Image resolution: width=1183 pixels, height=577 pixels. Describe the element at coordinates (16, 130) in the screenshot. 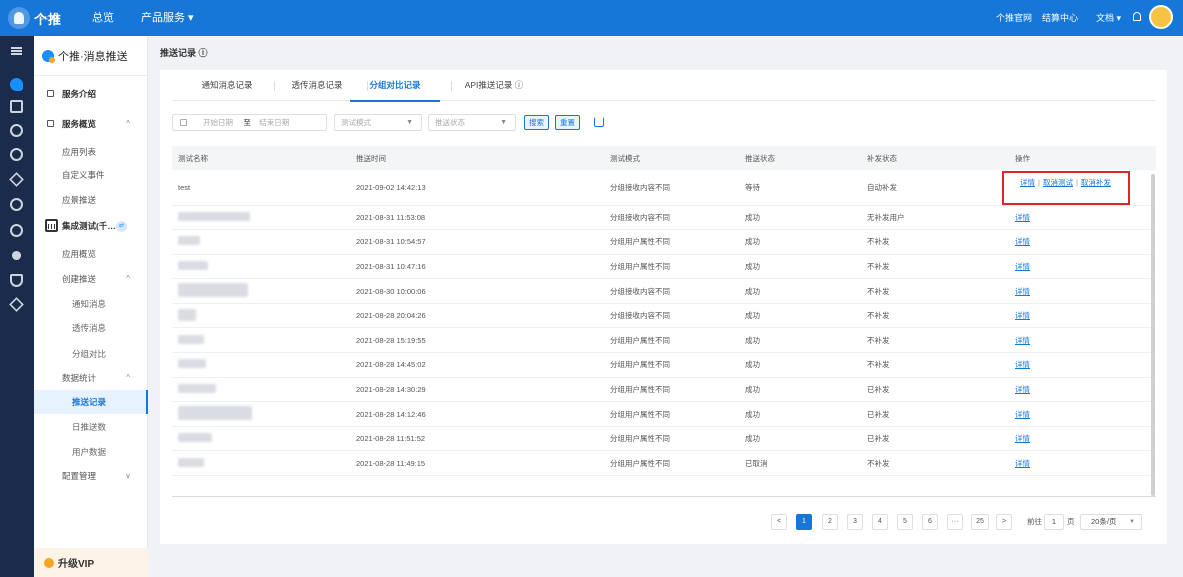

I see `stats-icon` at that location.